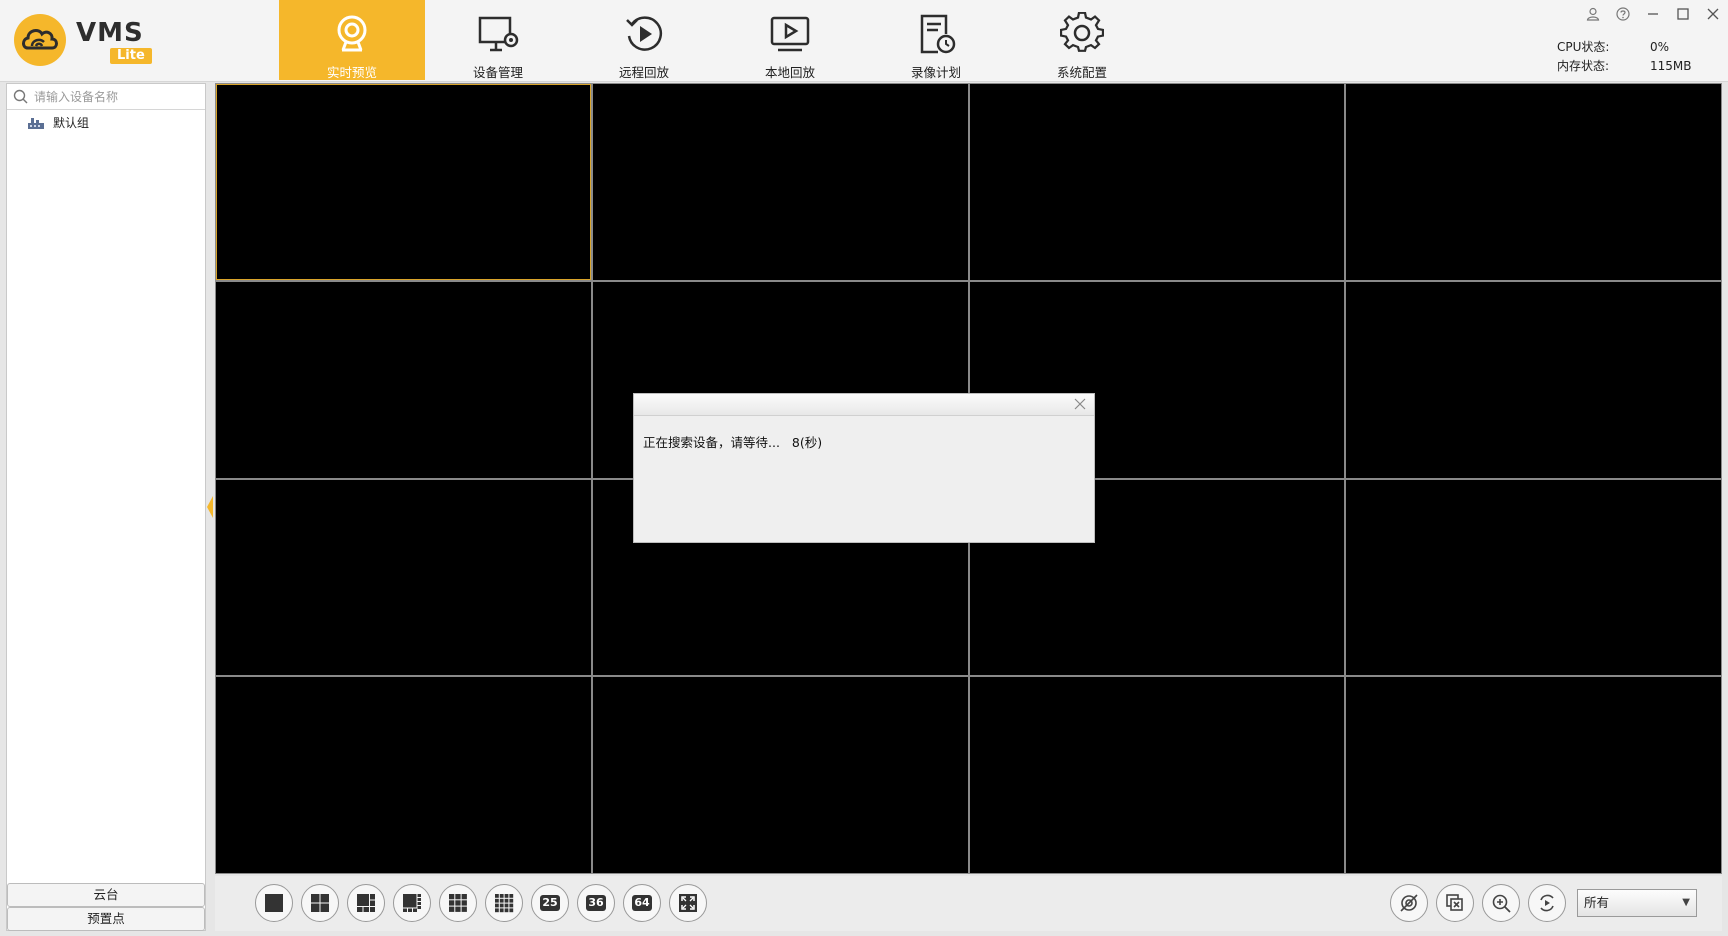 The image size is (1728, 936). I want to click on nav-remote-playback: 远程回放, so click(644, 40).